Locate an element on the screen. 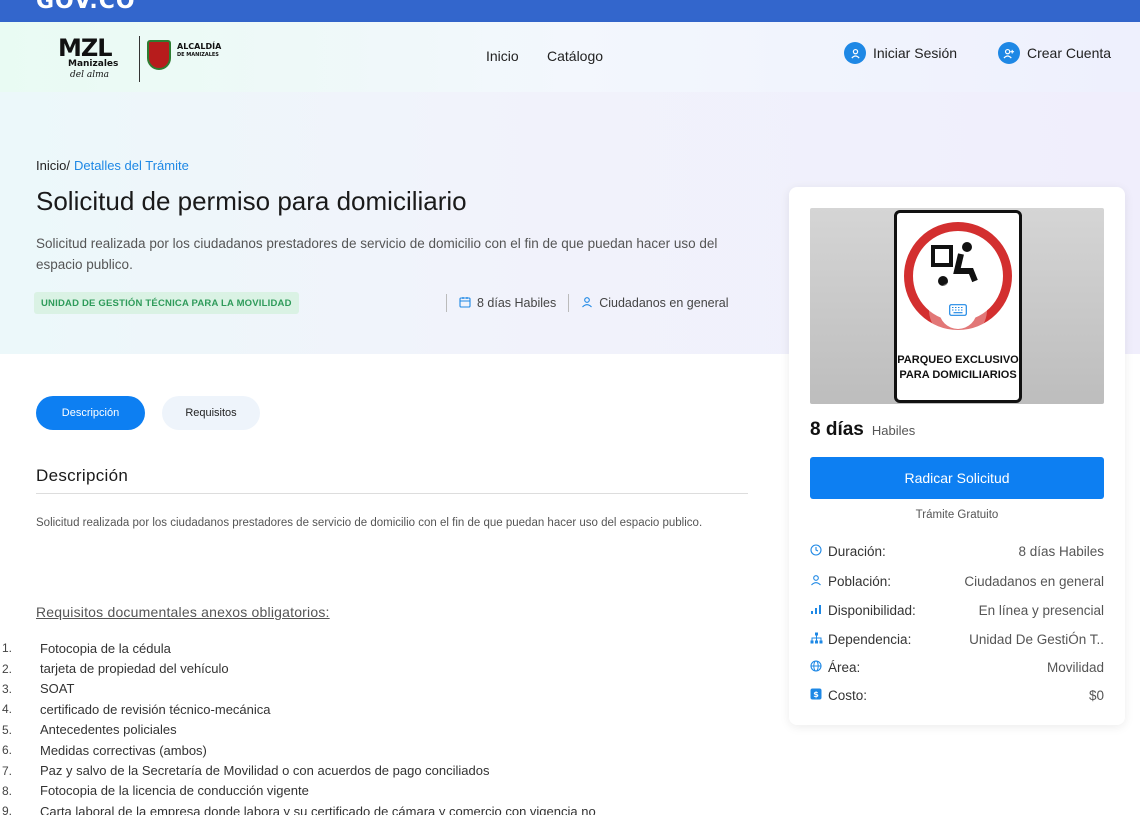 This screenshot has width=1140, height=815. page-title: Solicitud de permiso para domiciliario is located at coordinates (251, 201).